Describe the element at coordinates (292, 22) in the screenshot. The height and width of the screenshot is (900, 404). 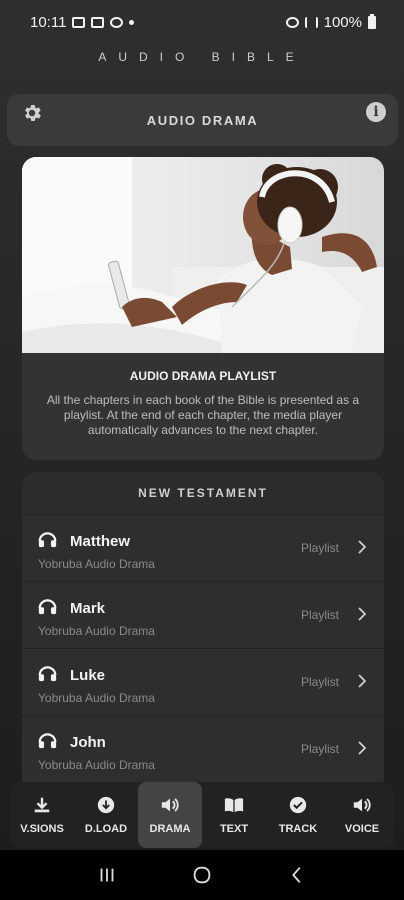
I see `alarm-icon` at that location.